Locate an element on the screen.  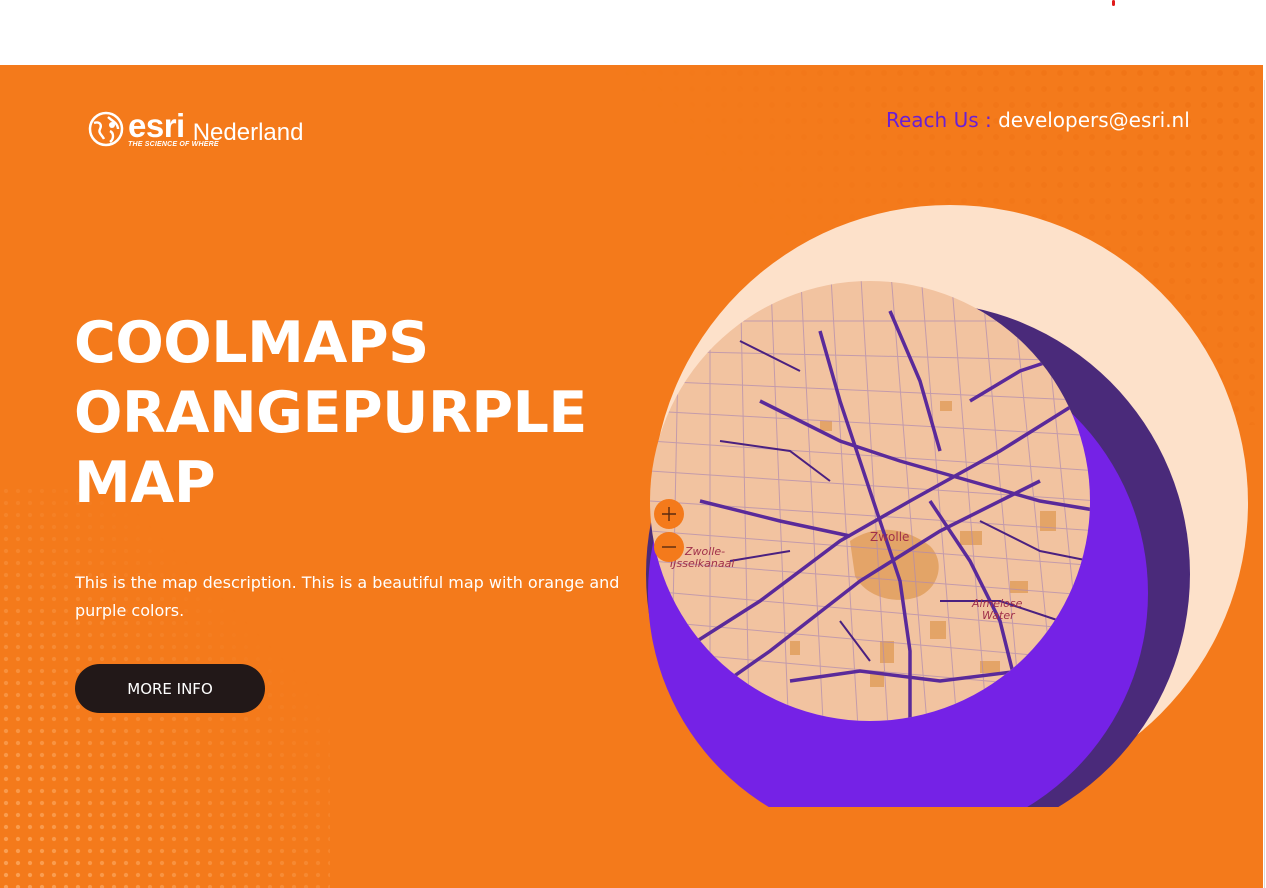
page-title: COOLMAPS ORANGEPURPLE MAP is located at coordinates (354, 413).